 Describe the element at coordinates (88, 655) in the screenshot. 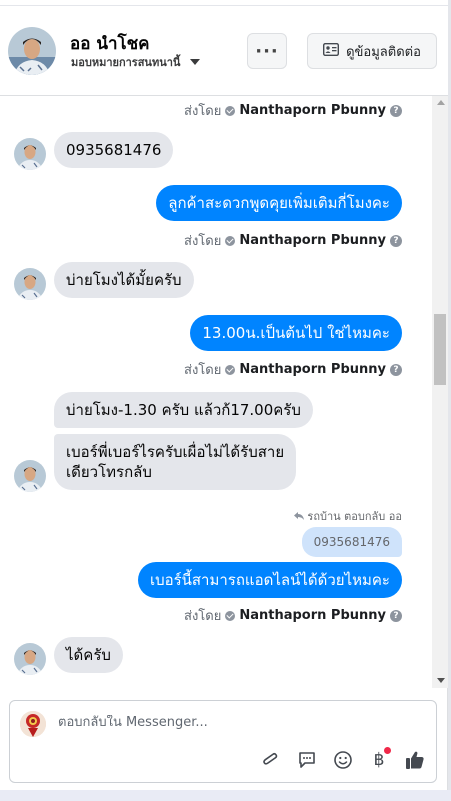

I see `message-bubble-incoming: ได้ครับ` at that location.